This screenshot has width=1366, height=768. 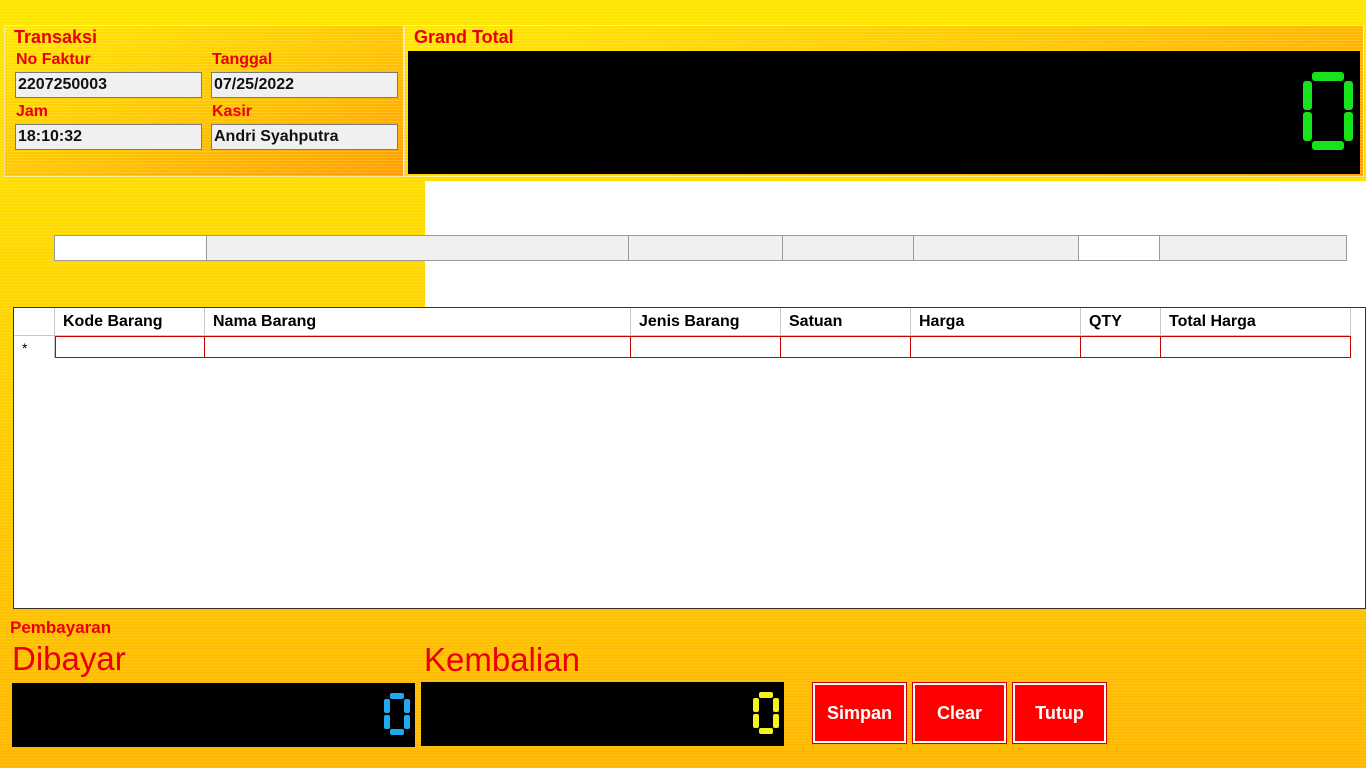 I want to click on tanggal-label: Tanggal, so click(x=242, y=59).